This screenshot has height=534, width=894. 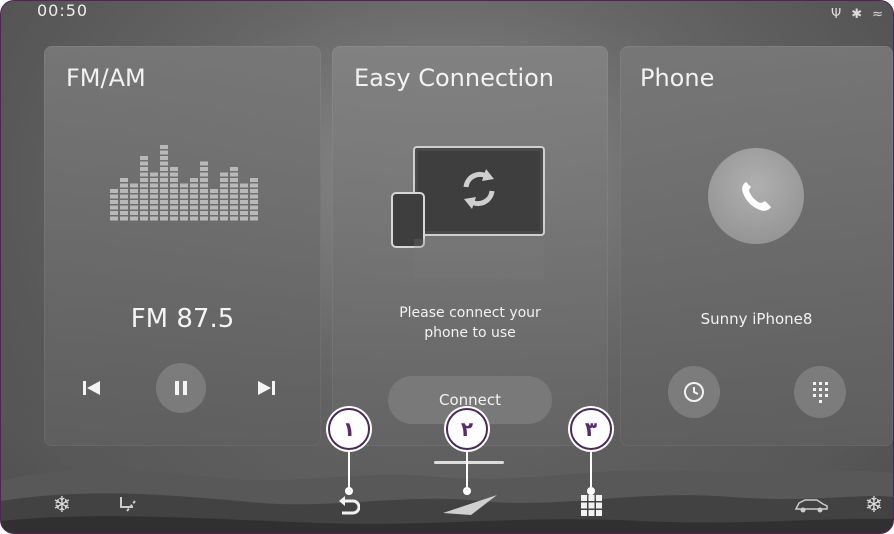 What do you see at coordinates (470, 333) in the screenshot?
I see `message-line-2: phone to use` at bounding box center [470, 333].